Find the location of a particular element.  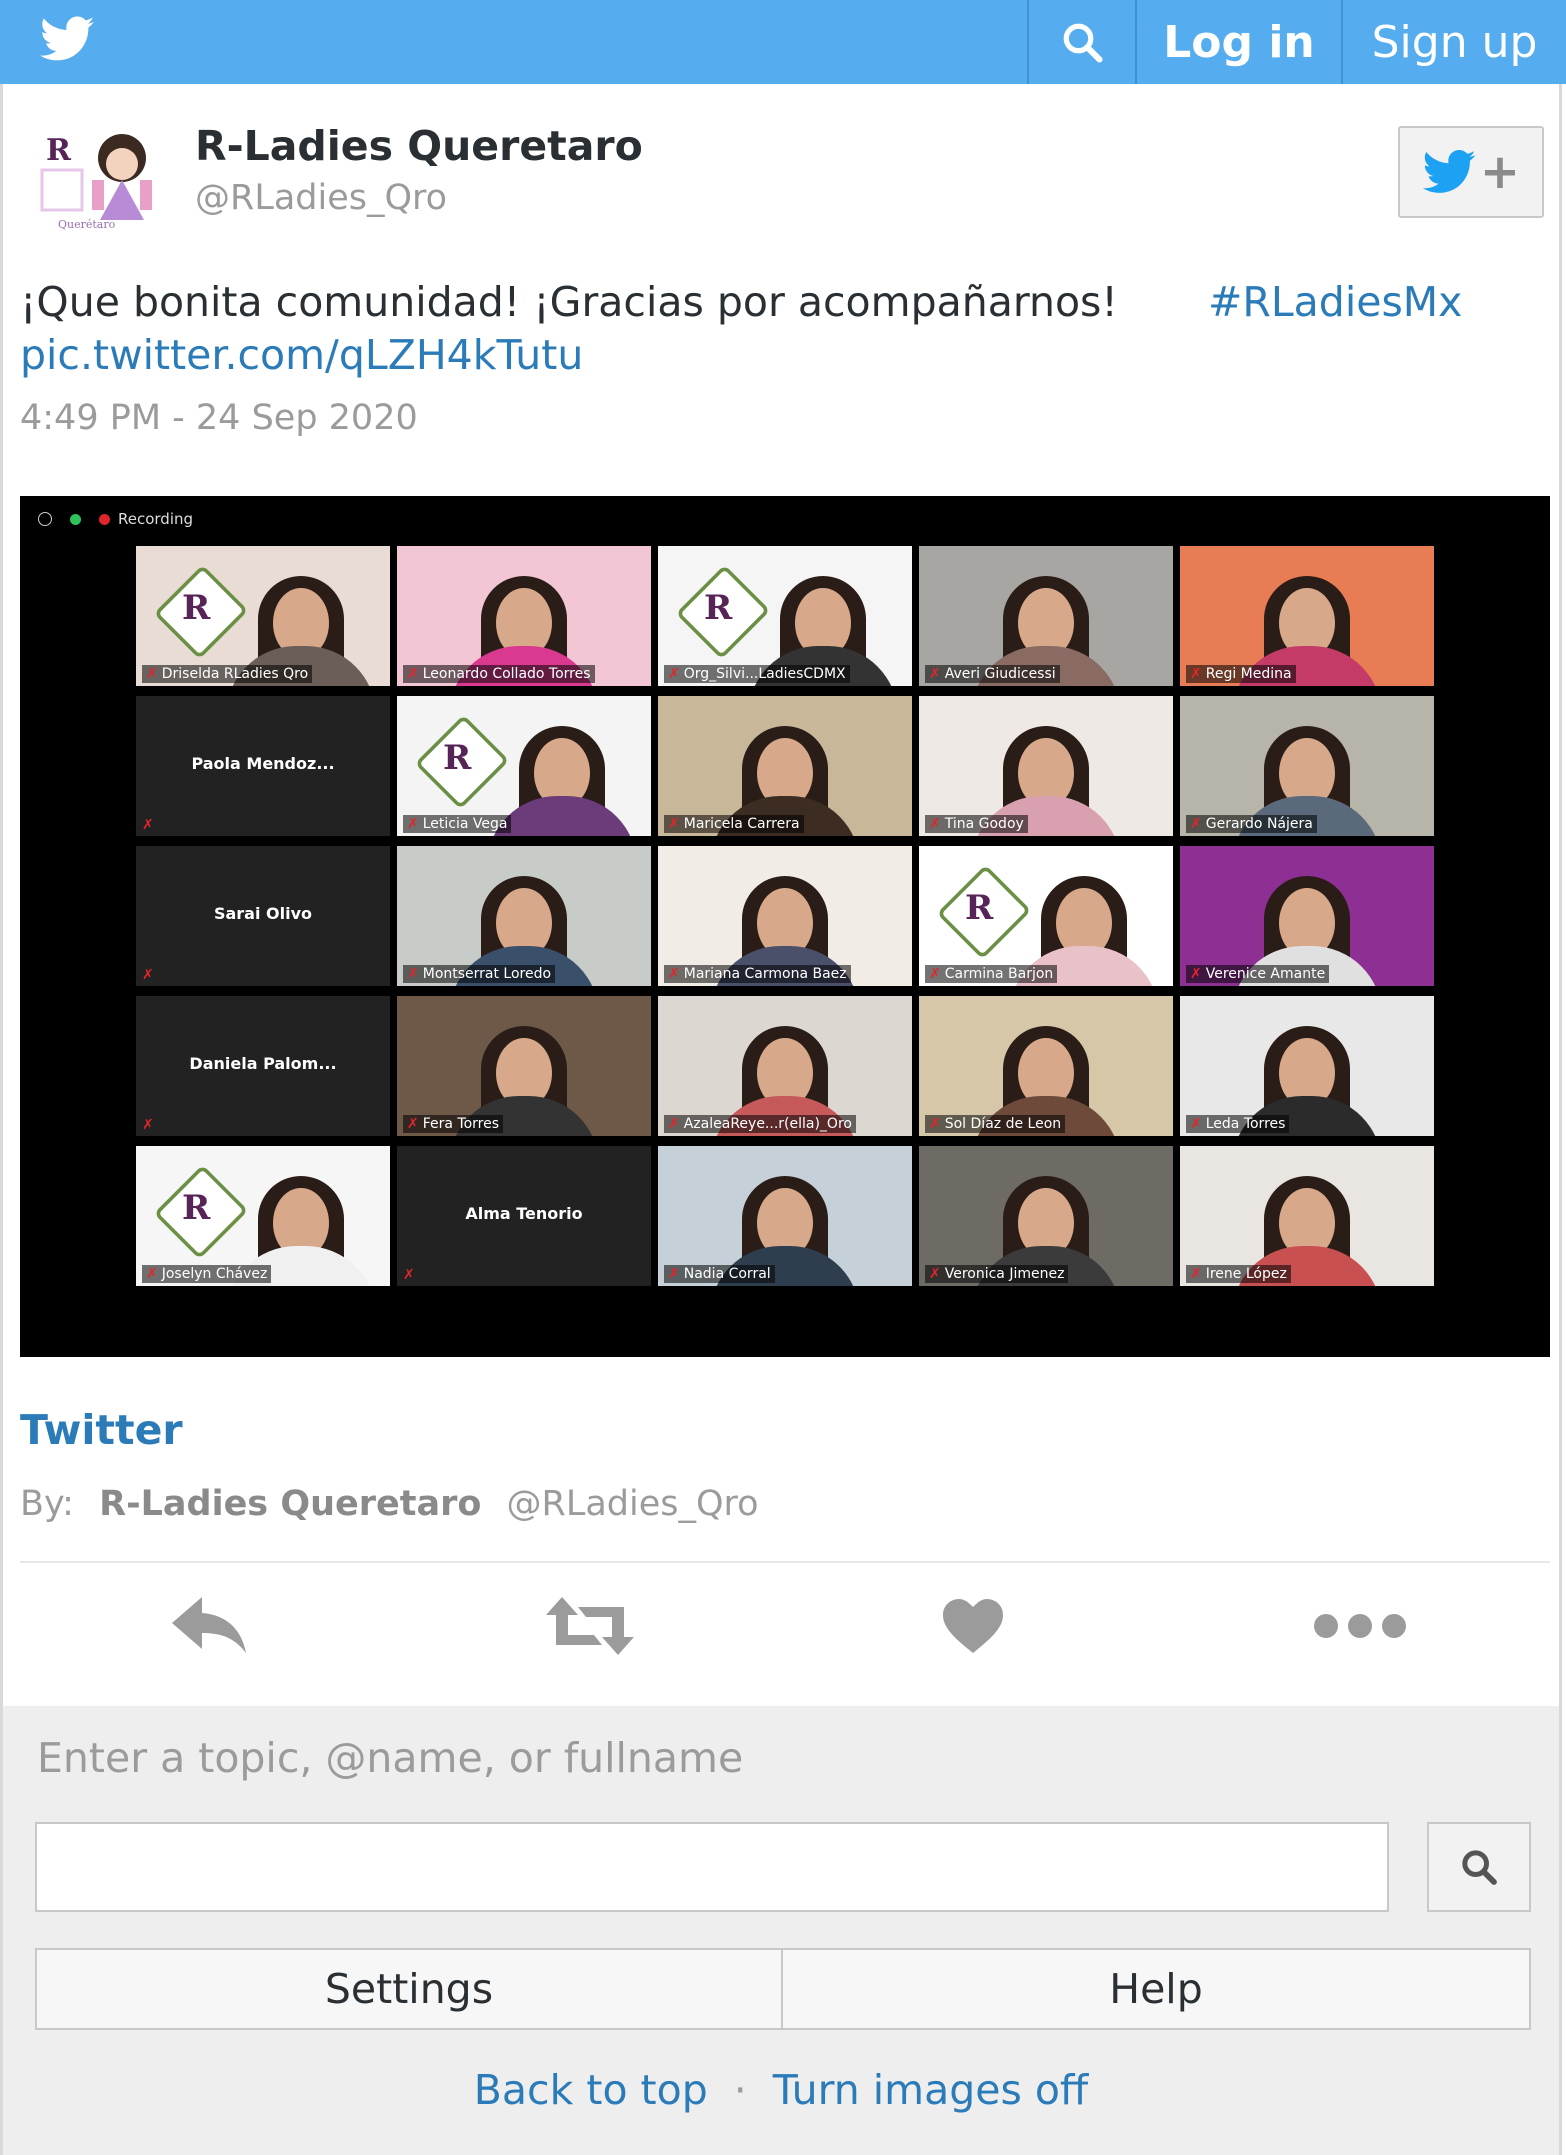

participant-name: Sol Díaz de Leon is located at coordinates (1003, 1124).